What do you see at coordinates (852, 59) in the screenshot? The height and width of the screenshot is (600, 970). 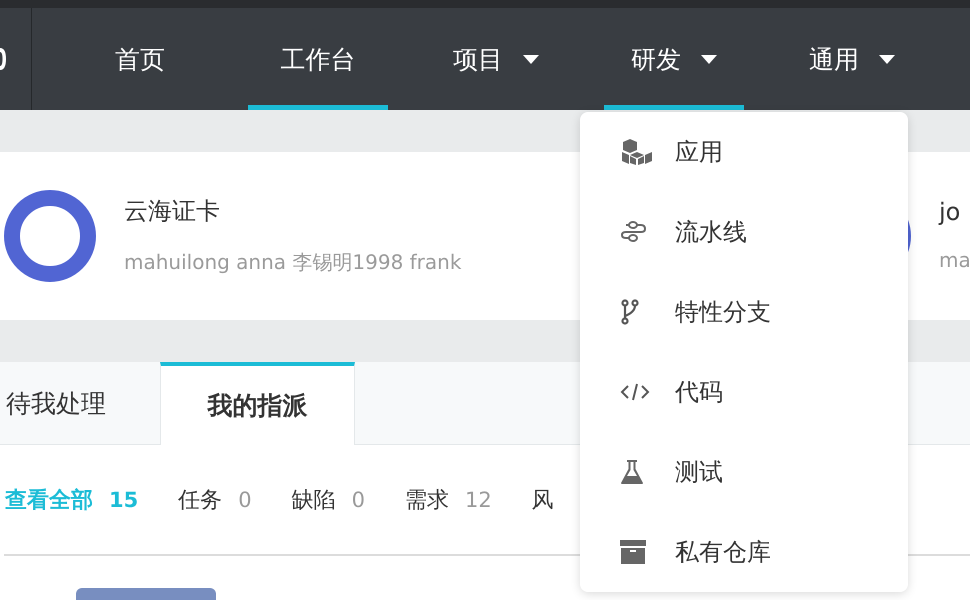 I see `nav-tab: 通用` at bounding box center [852, 59].